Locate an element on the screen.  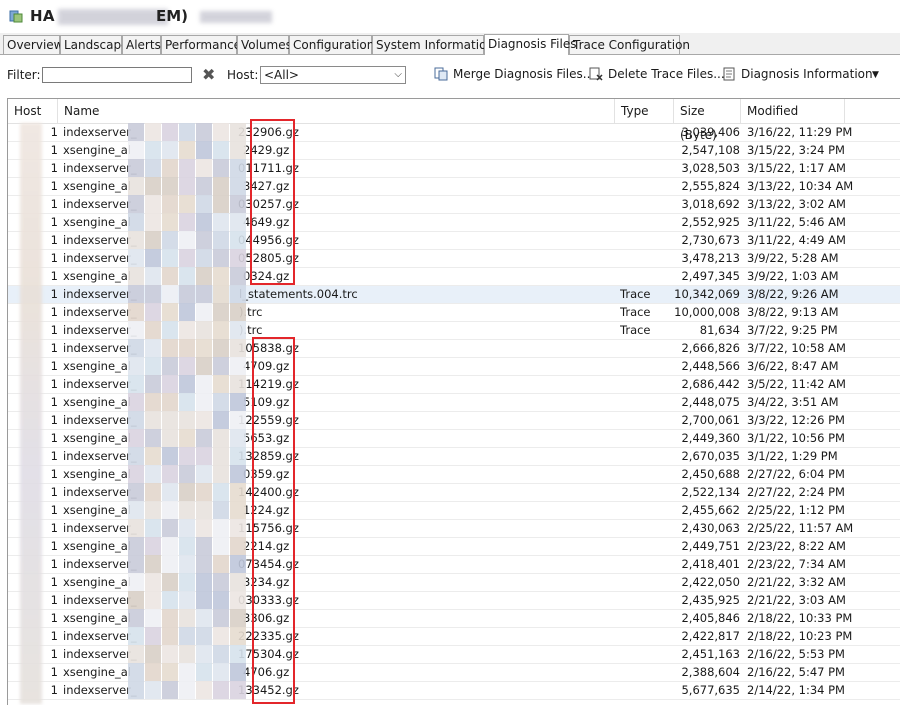
modified-cell: 3/3/22, 12:26 PM is located at coordinates (796, 420).